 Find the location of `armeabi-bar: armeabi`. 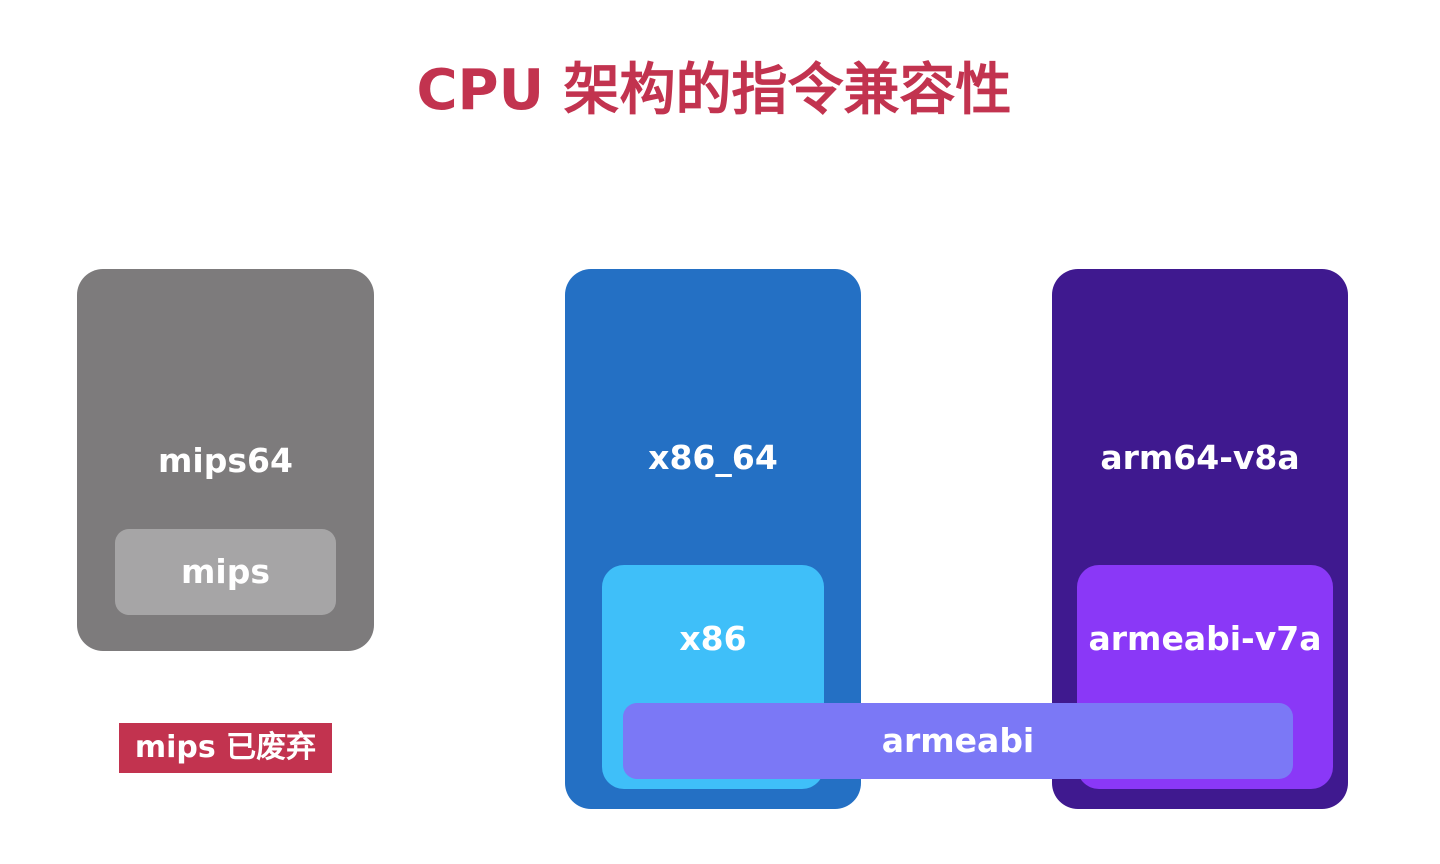

armeabi-bar: armeabi is located at coordinates (958, 741).